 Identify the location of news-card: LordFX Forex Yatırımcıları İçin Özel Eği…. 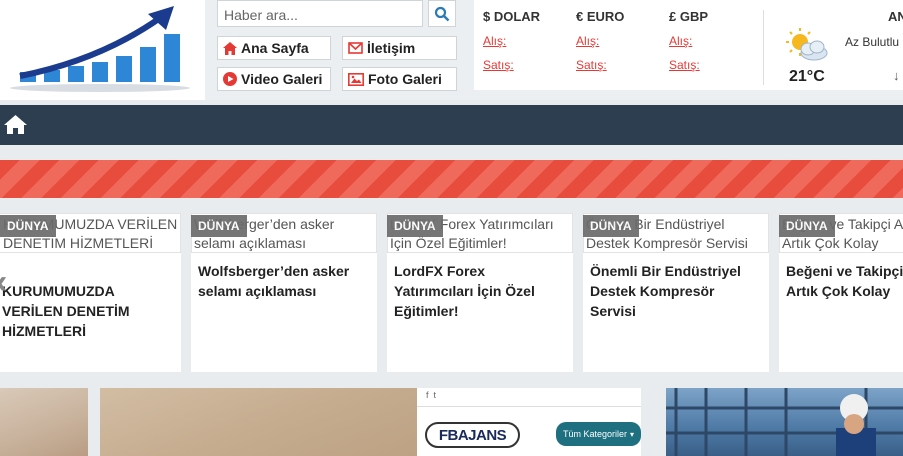
(480, 292).